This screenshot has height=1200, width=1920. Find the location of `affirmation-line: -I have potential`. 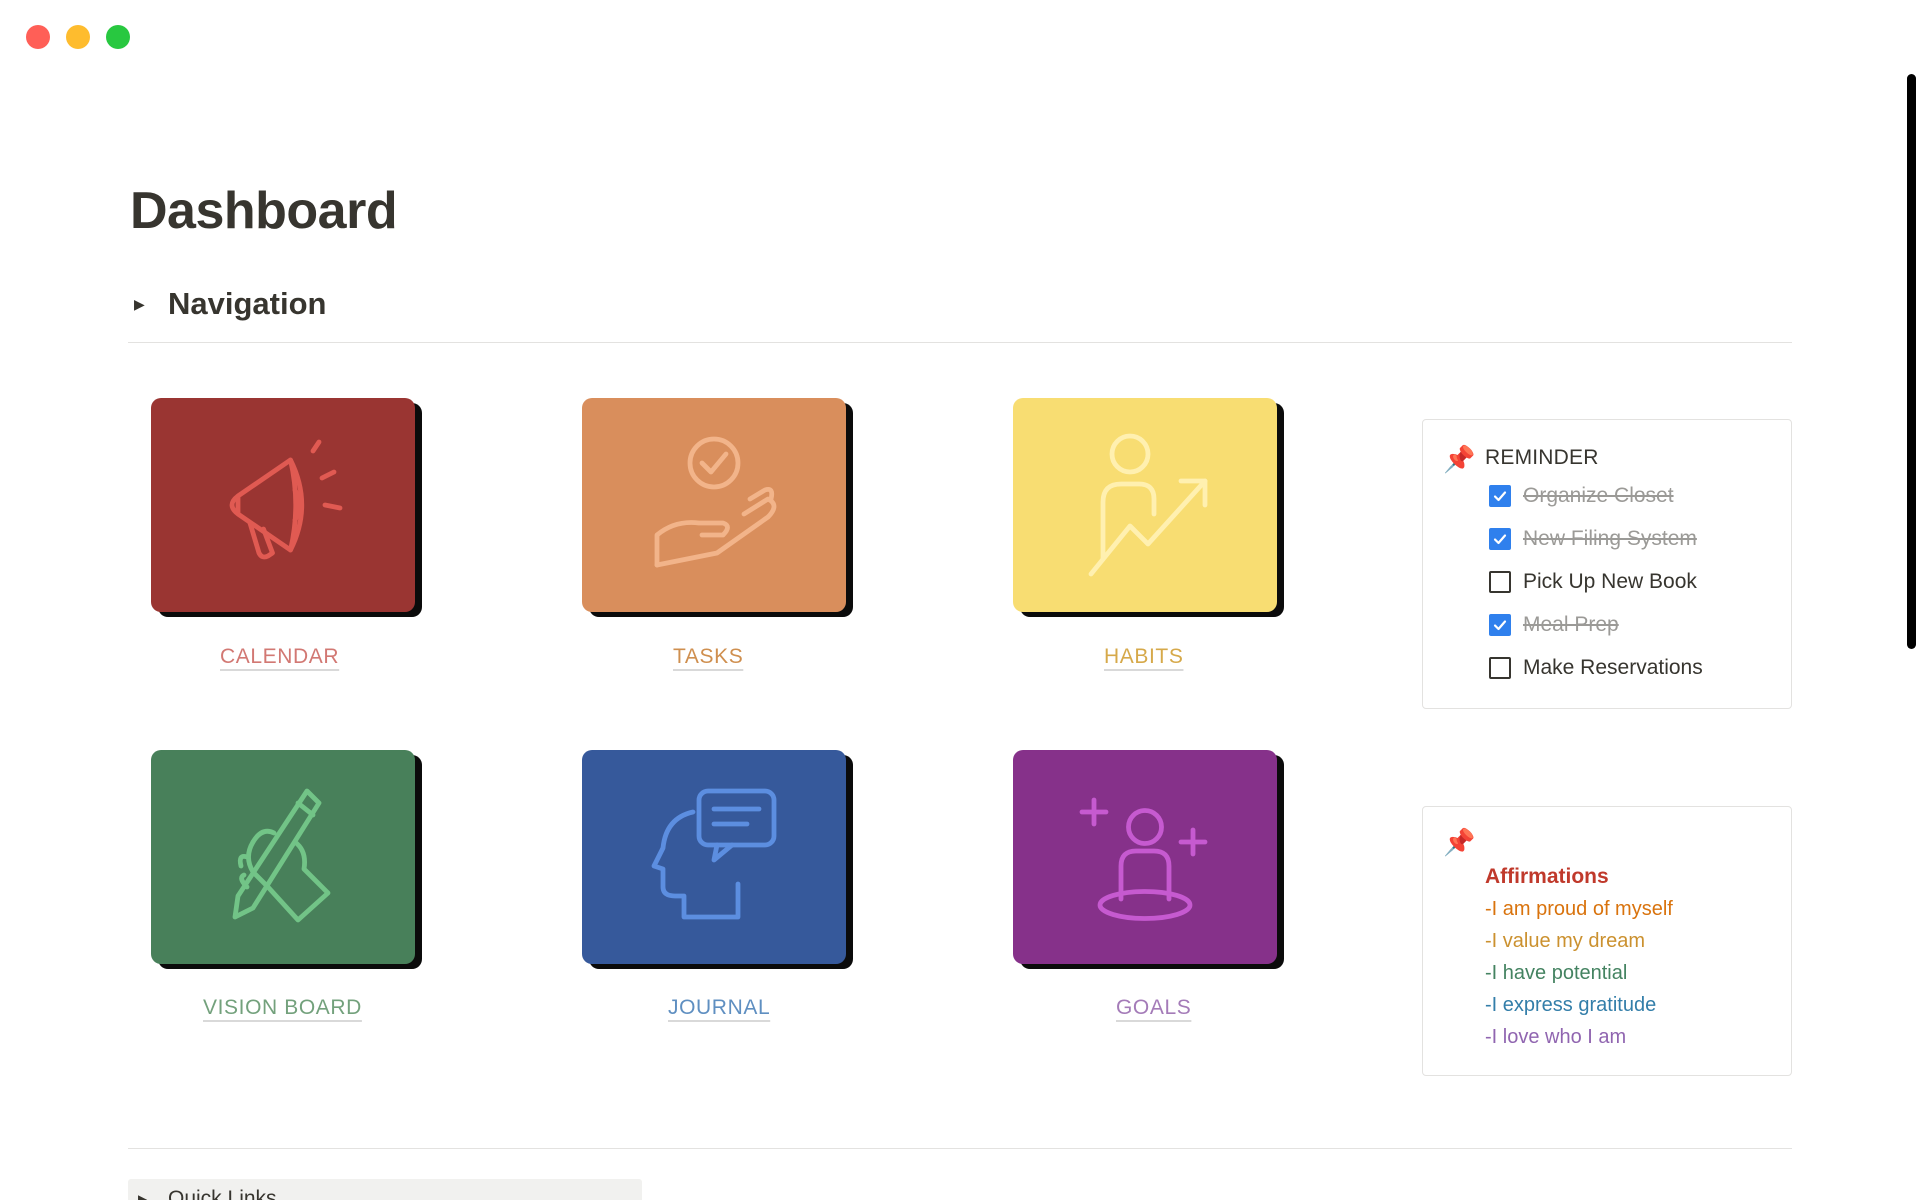

affirmation-line: -I have potential is located at coordinates (1556, 973).